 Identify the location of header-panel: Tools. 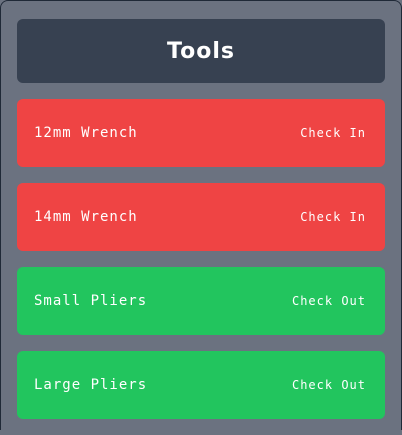
(201, 51).